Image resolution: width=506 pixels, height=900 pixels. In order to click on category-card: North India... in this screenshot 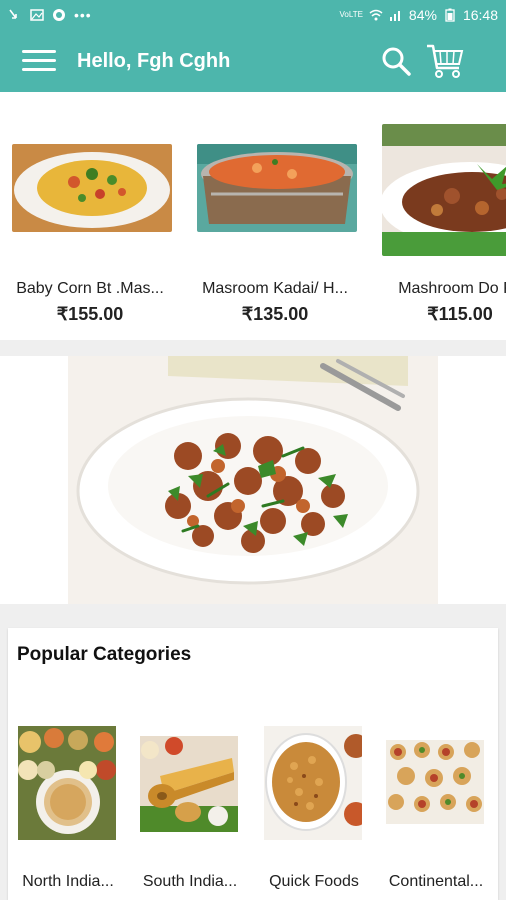, I will do `click(65, 813)`.